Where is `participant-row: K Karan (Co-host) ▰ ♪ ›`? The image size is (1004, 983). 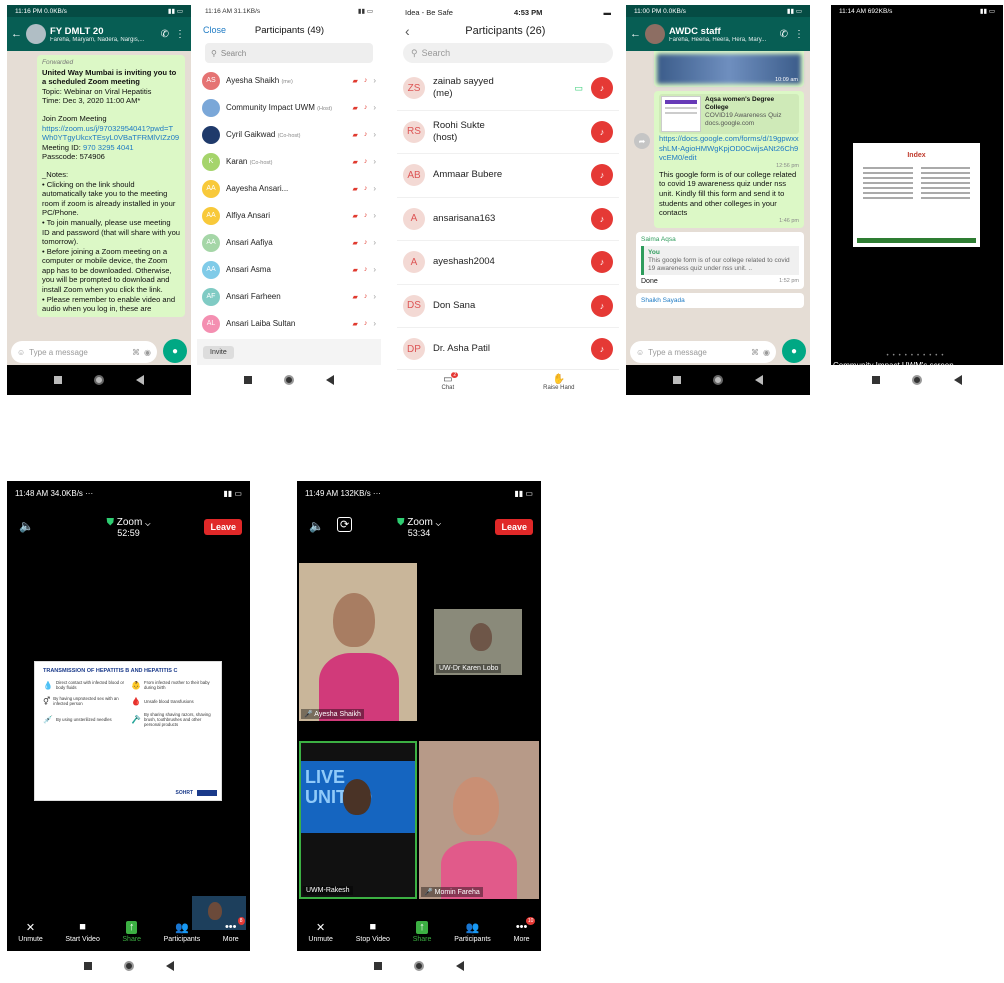 participant-row: K Karan (Co-host) ▰ ♪ › is located at coordinates (289, 161).